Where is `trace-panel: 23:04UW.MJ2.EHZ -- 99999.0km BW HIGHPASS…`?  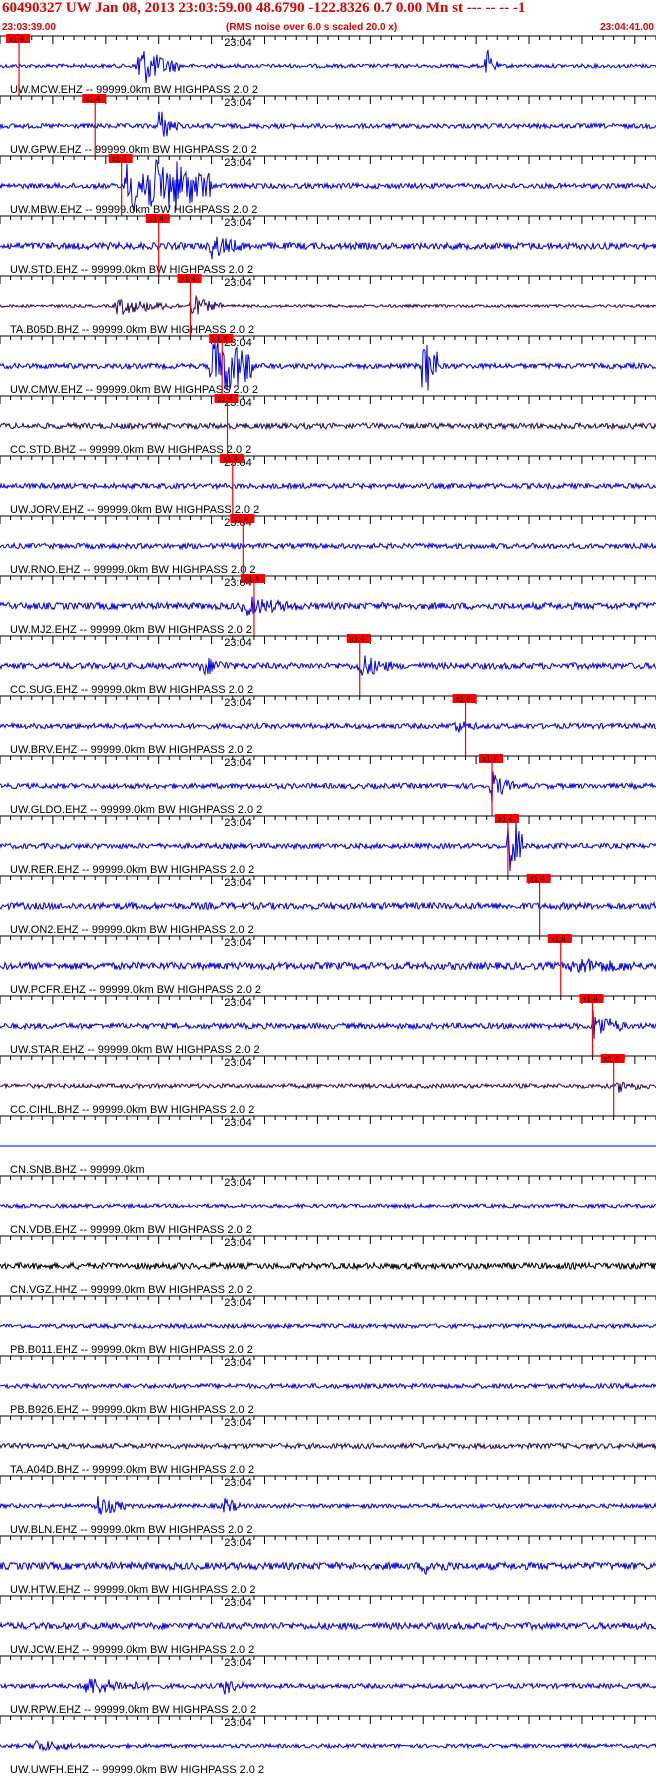
trace-panel: 23:04UW.MJ2.EHZ -- 99999.0km BW HIGHPASS… is located at coordinates (328, 605).